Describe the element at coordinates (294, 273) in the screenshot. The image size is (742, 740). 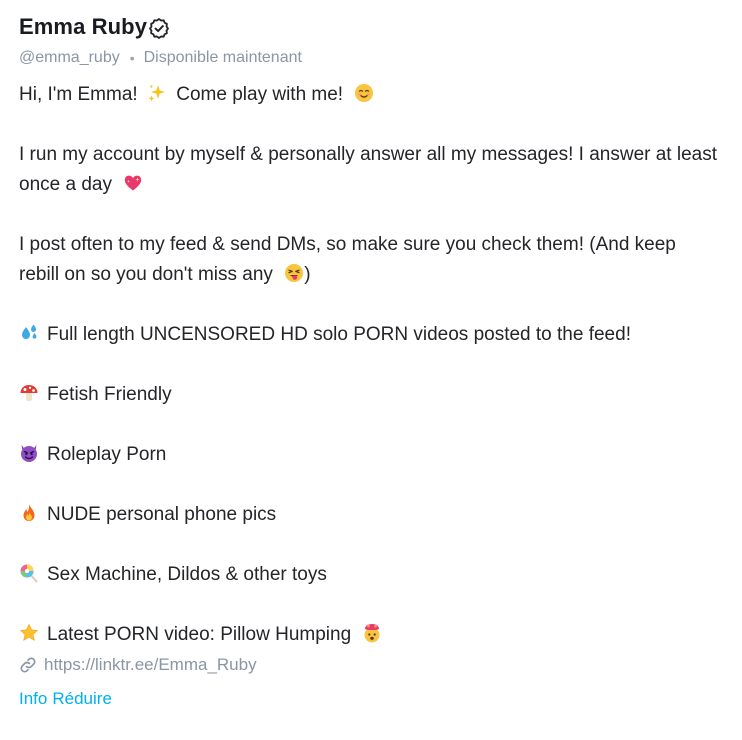
I see `winking-tongue-emoji-icon` at that location.